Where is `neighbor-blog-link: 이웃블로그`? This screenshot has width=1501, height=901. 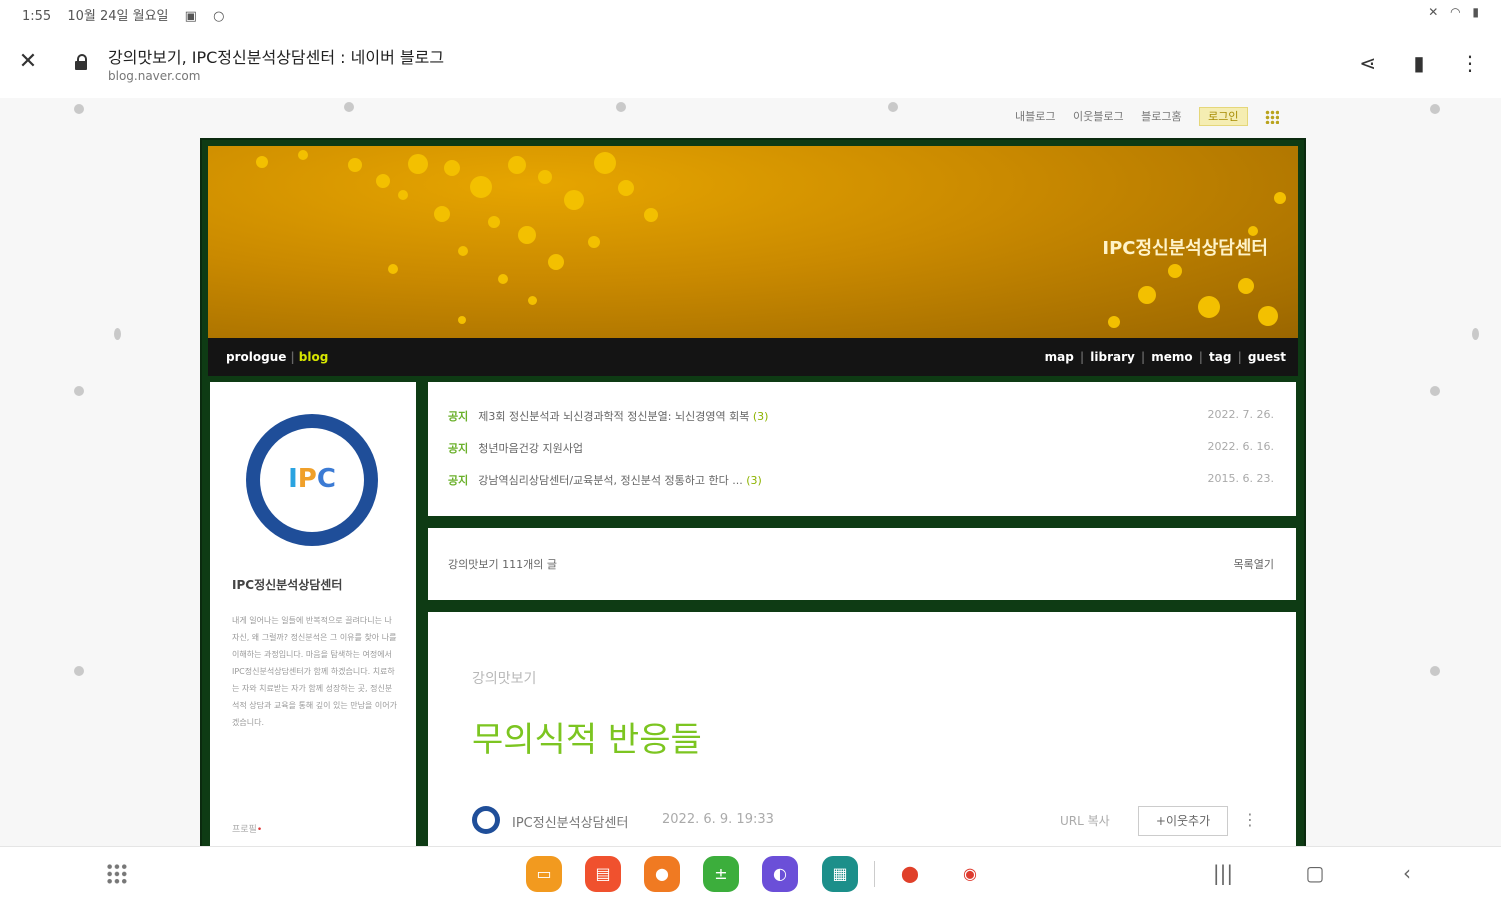
neighbor-blog-link: 이웃블로그 is located at coordinates (1098, 116).